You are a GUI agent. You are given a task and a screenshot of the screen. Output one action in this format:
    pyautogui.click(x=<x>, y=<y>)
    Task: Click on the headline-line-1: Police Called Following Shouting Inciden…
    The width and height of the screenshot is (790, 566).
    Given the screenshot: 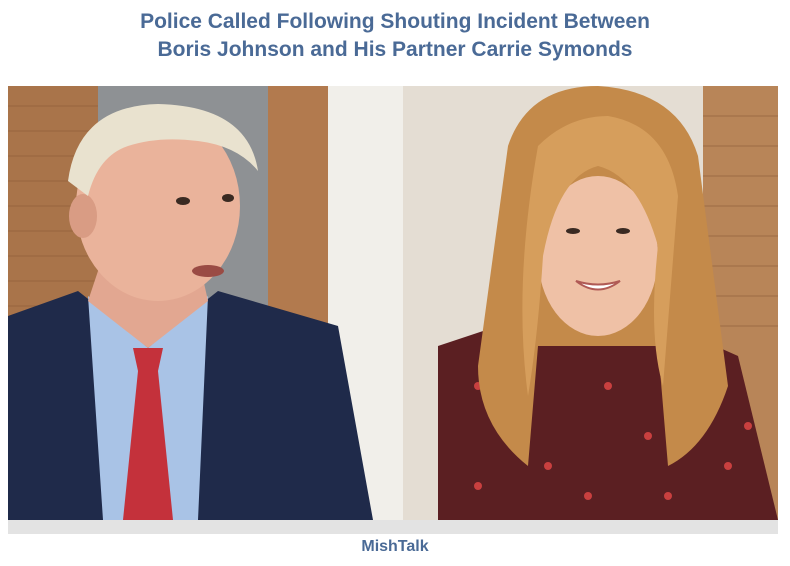 What is the action you would take?
    pyautogui.click(x=395, y=21)
    